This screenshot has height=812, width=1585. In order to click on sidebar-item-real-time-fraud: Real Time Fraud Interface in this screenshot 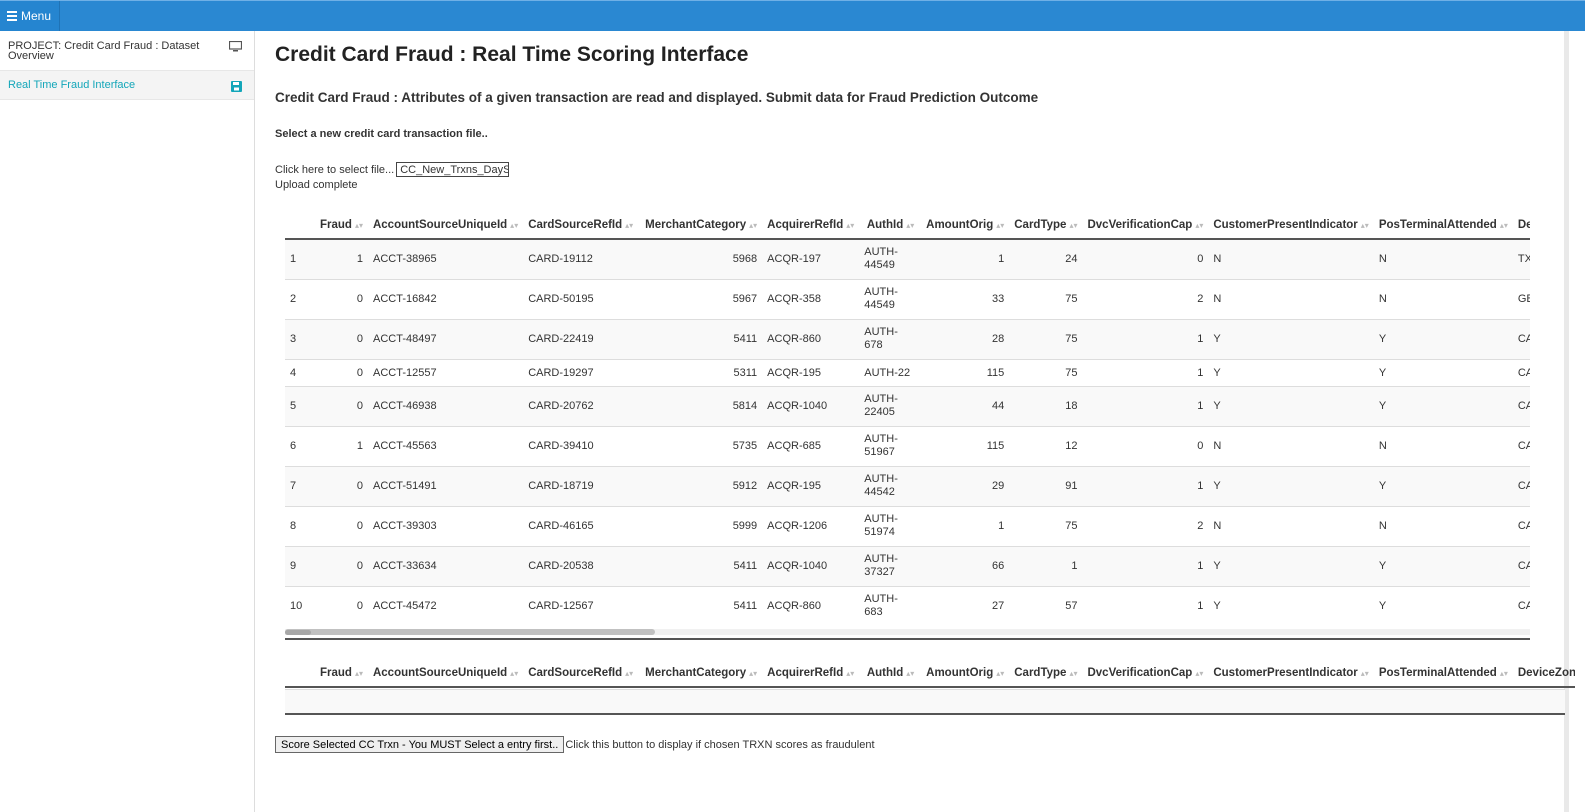, I will do `click(127, 85)`.